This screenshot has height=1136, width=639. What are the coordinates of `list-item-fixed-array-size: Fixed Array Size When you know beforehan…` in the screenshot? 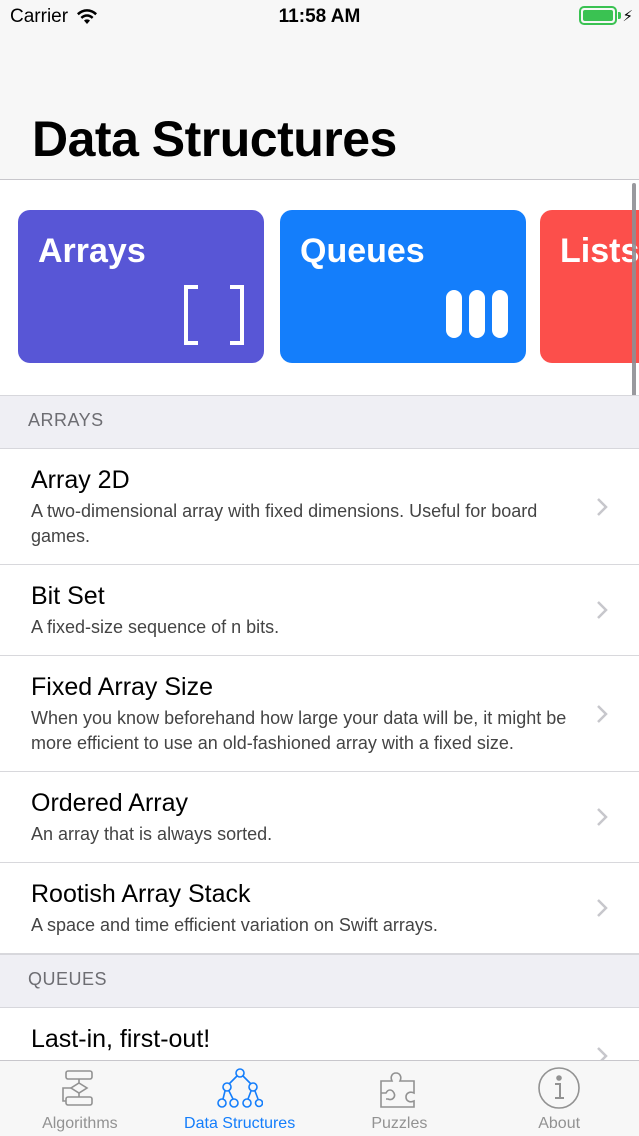 It's located at (319, 714).